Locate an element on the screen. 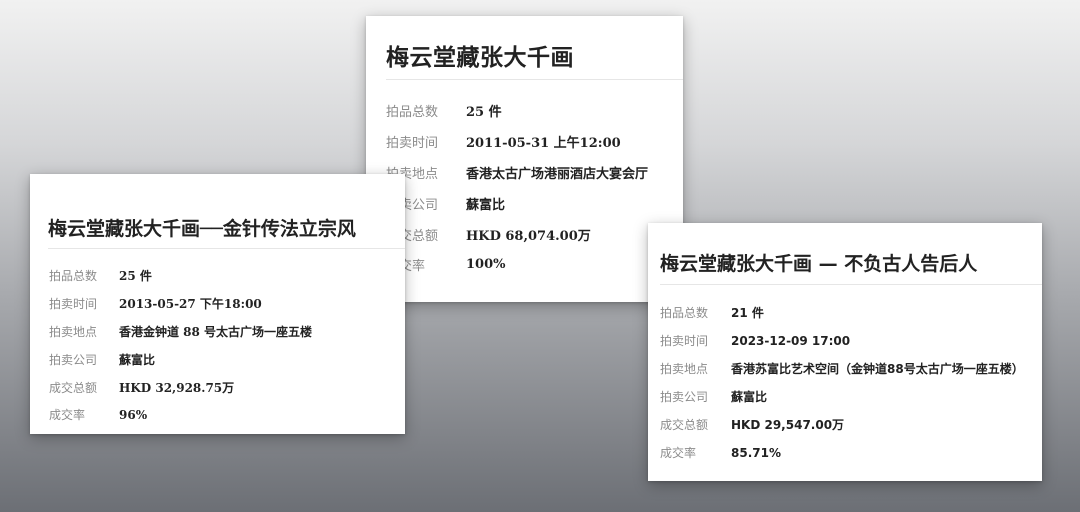  field-value: HKD 32,928.75万 is located at coordinates (177, 388).